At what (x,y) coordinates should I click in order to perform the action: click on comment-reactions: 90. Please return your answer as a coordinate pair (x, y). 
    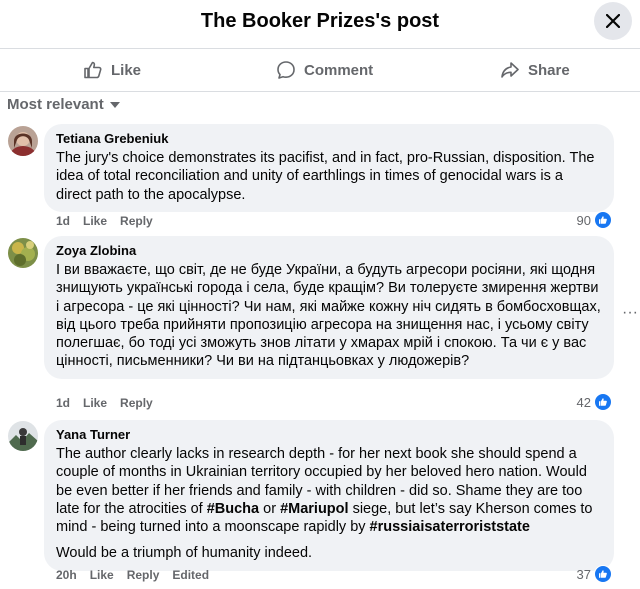
    Looking at the image, I should click on (594, 220).